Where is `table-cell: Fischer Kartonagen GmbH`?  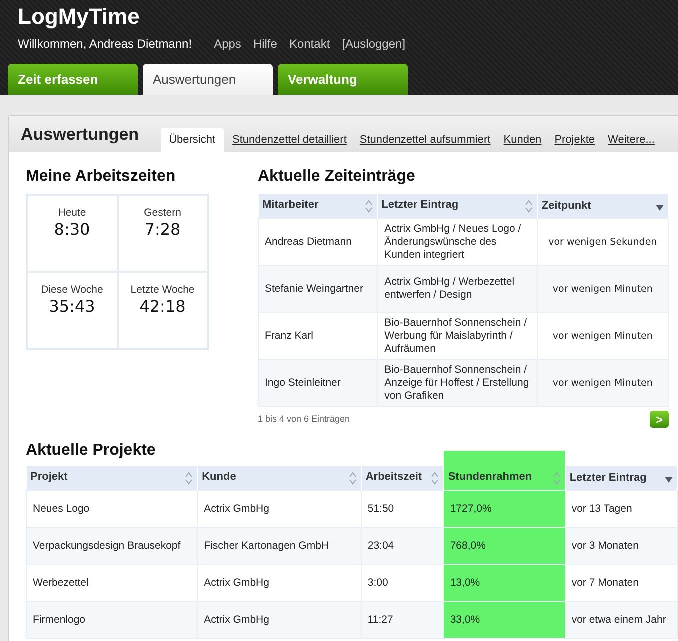 table-cell: Fischer Kartonagen GmbH is located at coordinates (280, 546).